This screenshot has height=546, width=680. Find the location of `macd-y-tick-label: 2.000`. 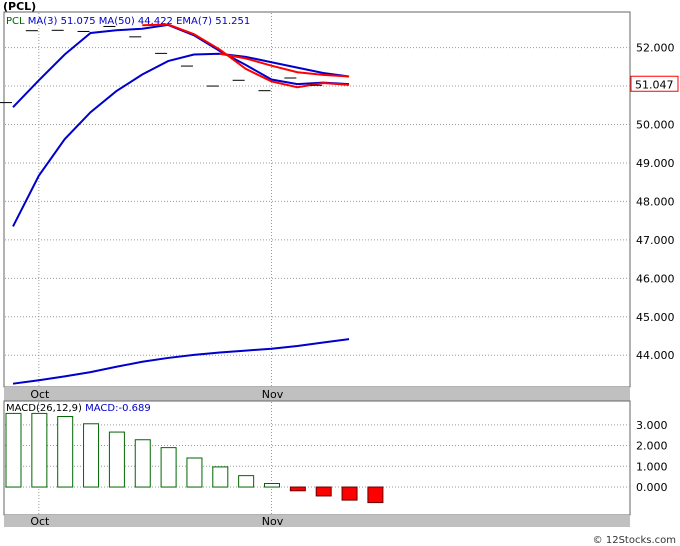

macd-y-tick-label: 2.000 is located at coordinates (652, 446).